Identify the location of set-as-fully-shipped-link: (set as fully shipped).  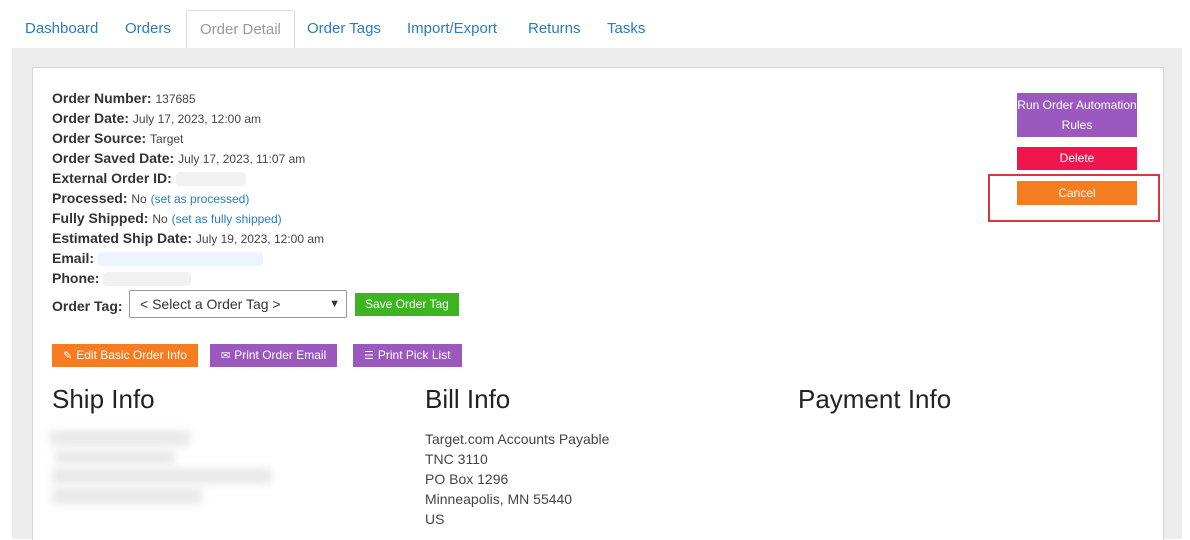
(227, 219).